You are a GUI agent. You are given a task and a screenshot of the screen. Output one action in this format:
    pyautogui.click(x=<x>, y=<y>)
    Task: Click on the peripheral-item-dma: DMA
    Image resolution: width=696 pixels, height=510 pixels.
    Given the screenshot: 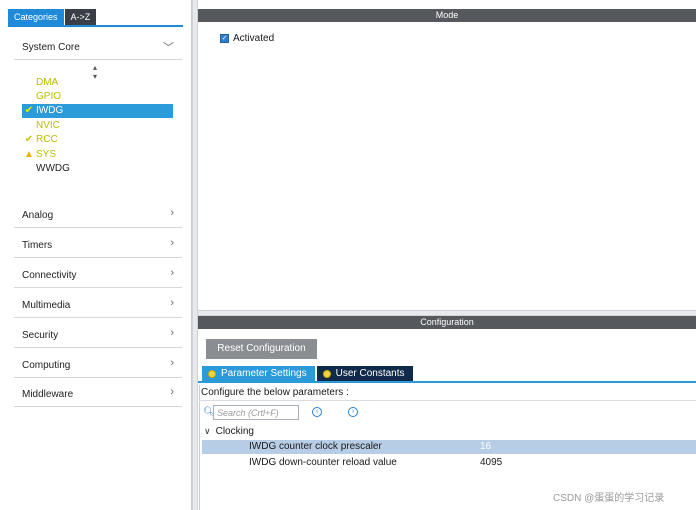 What is the action you would take?
    pyautogui.click(x=97, y=83)
    